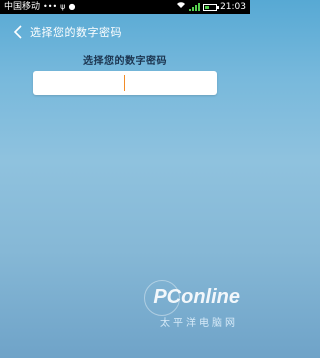  I want to click on back-icon, so click(18, 32).